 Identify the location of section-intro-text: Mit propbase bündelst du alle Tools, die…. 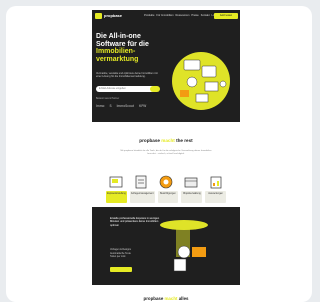
(166, 152).